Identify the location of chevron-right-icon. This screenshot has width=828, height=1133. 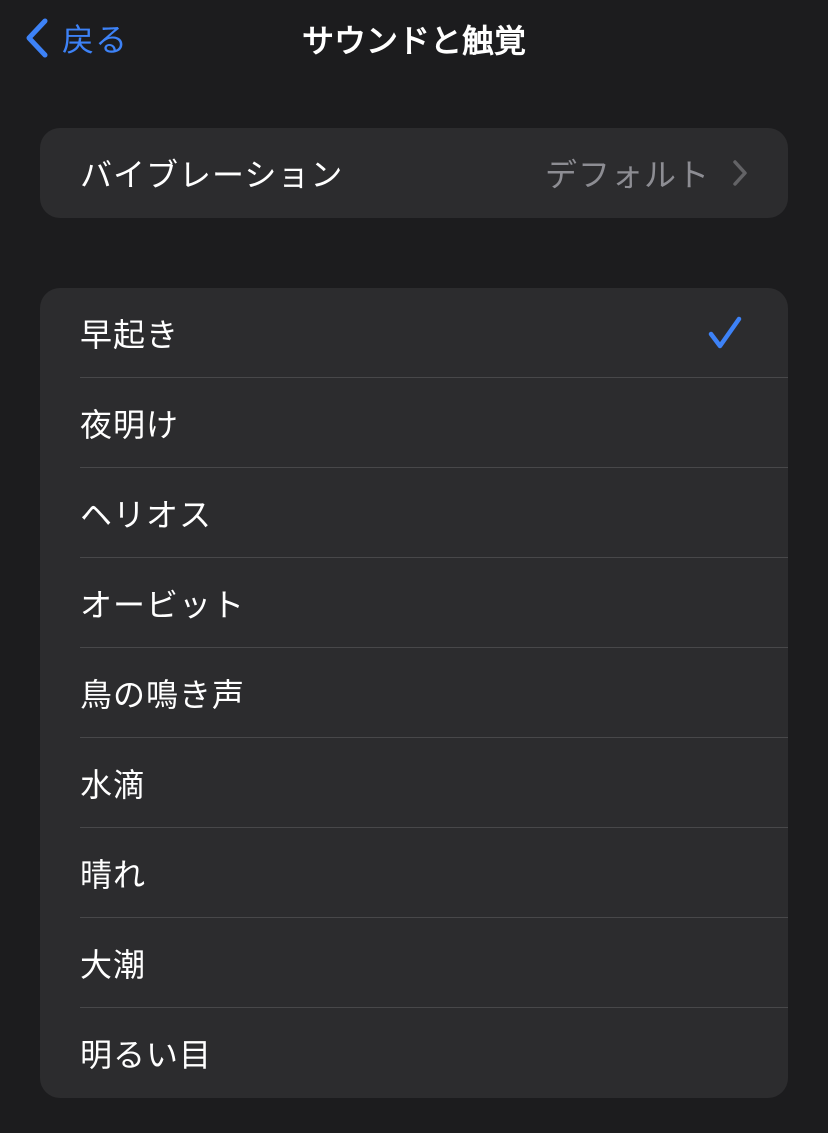
(740, 175).